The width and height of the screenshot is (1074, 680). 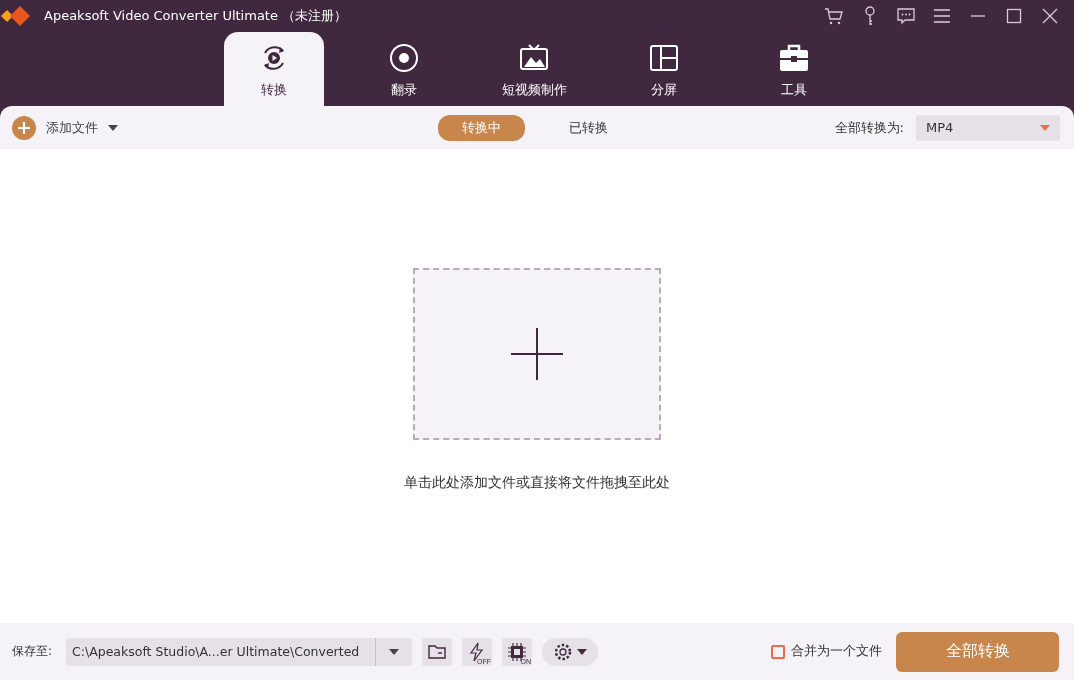 I want to click on tab-label: 分屏, so click(x=664, y=90).